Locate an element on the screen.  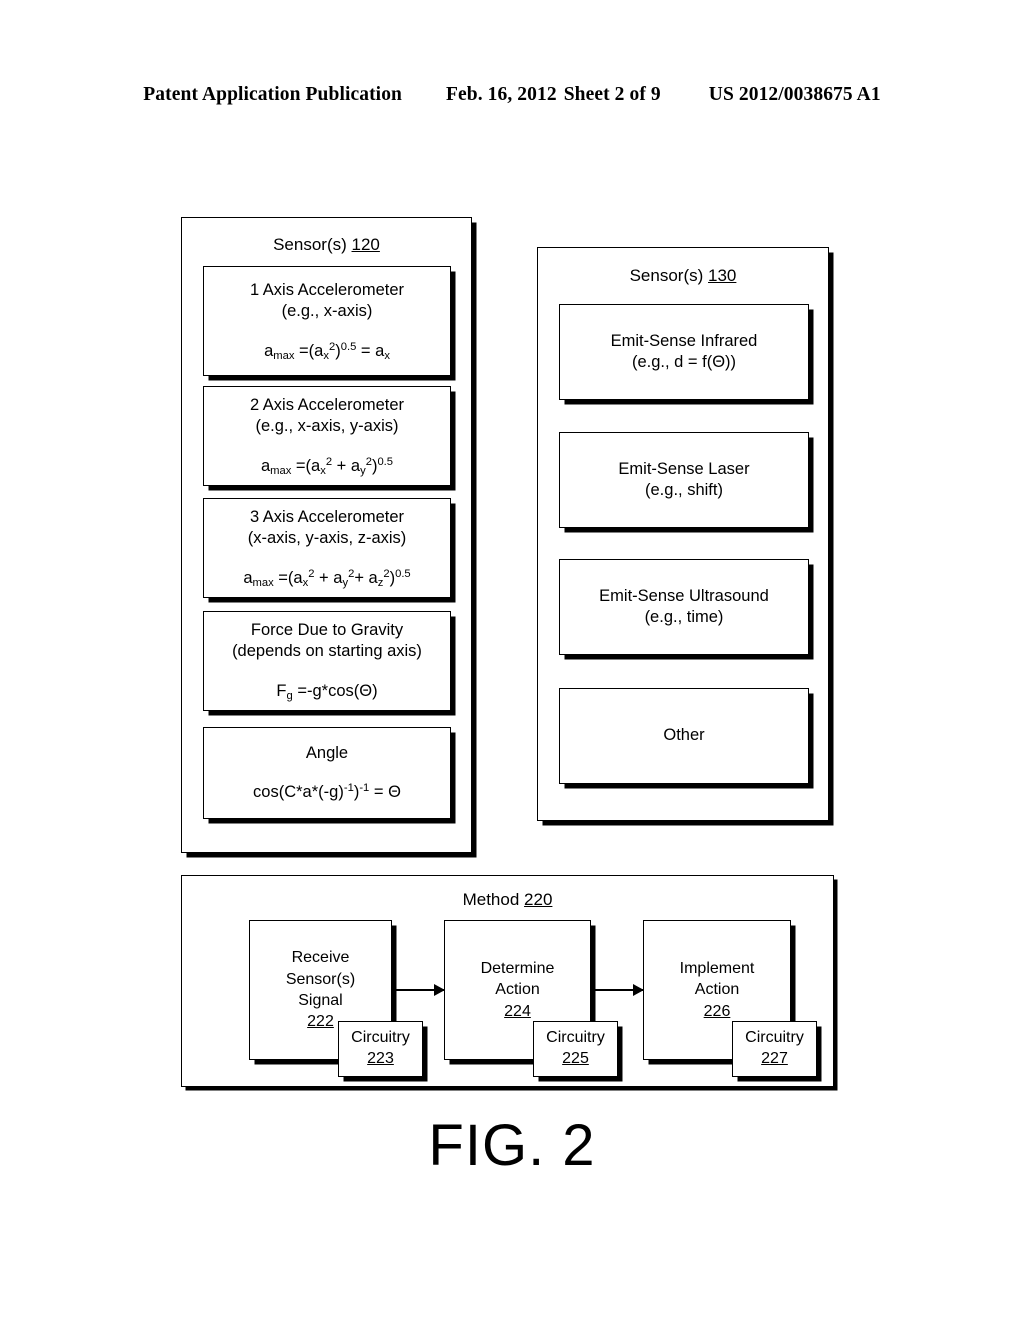
method-220-title-text: Method is located at coordinates (493, 899).